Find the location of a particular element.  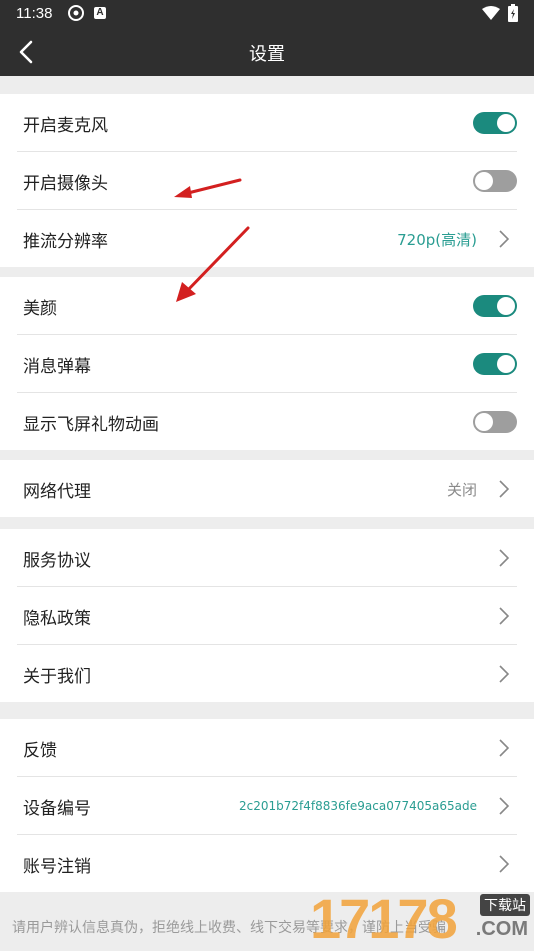

setting-label: 推流分辨率 is located at coordinates (65, 242).